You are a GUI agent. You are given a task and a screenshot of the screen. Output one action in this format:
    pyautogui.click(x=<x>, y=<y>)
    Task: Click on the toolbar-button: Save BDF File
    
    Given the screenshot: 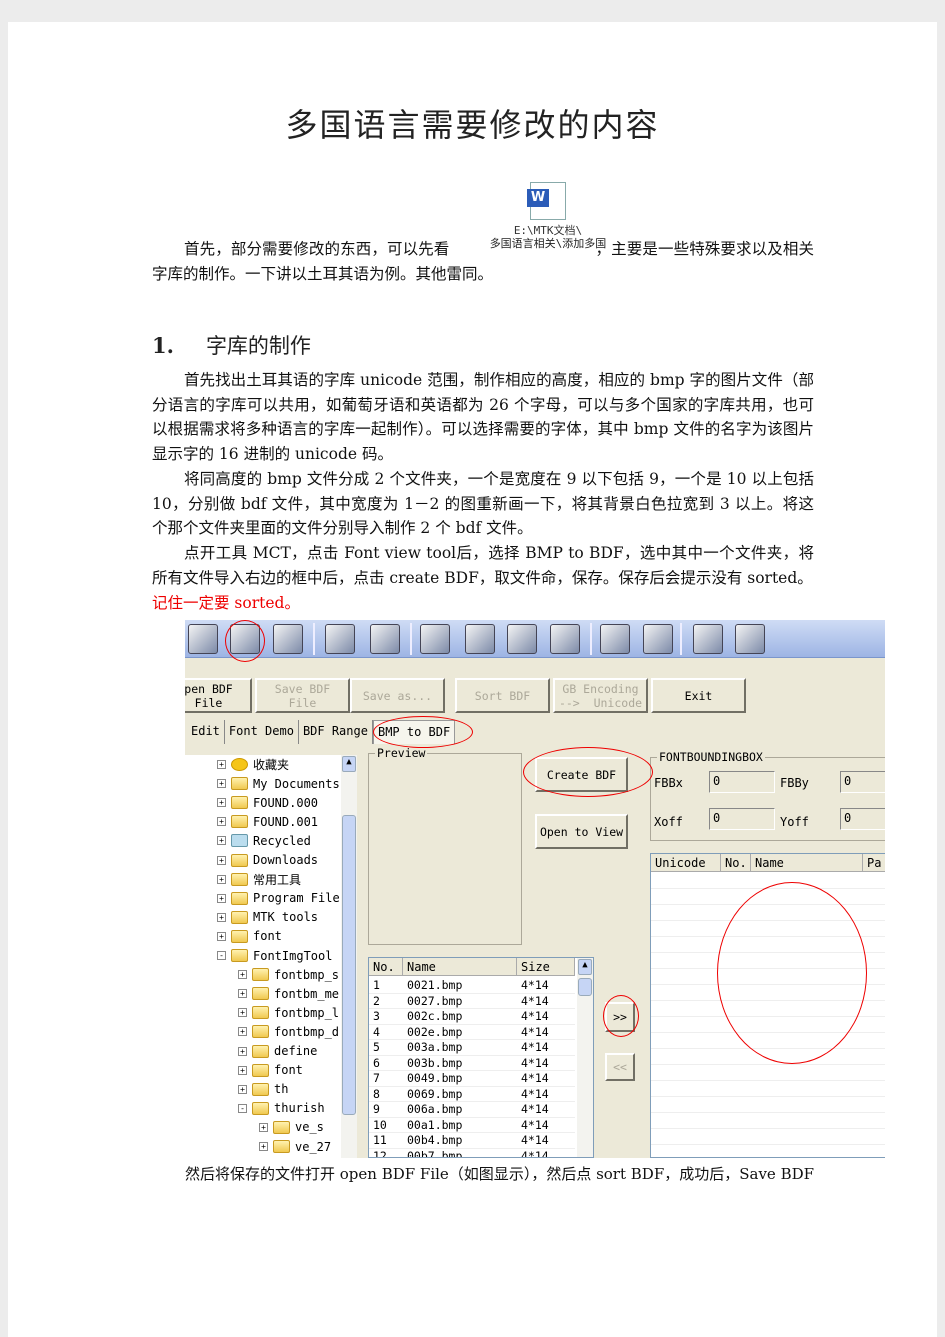 What is the action you would take?
    pyautogui.click(x=302, y=695)
    